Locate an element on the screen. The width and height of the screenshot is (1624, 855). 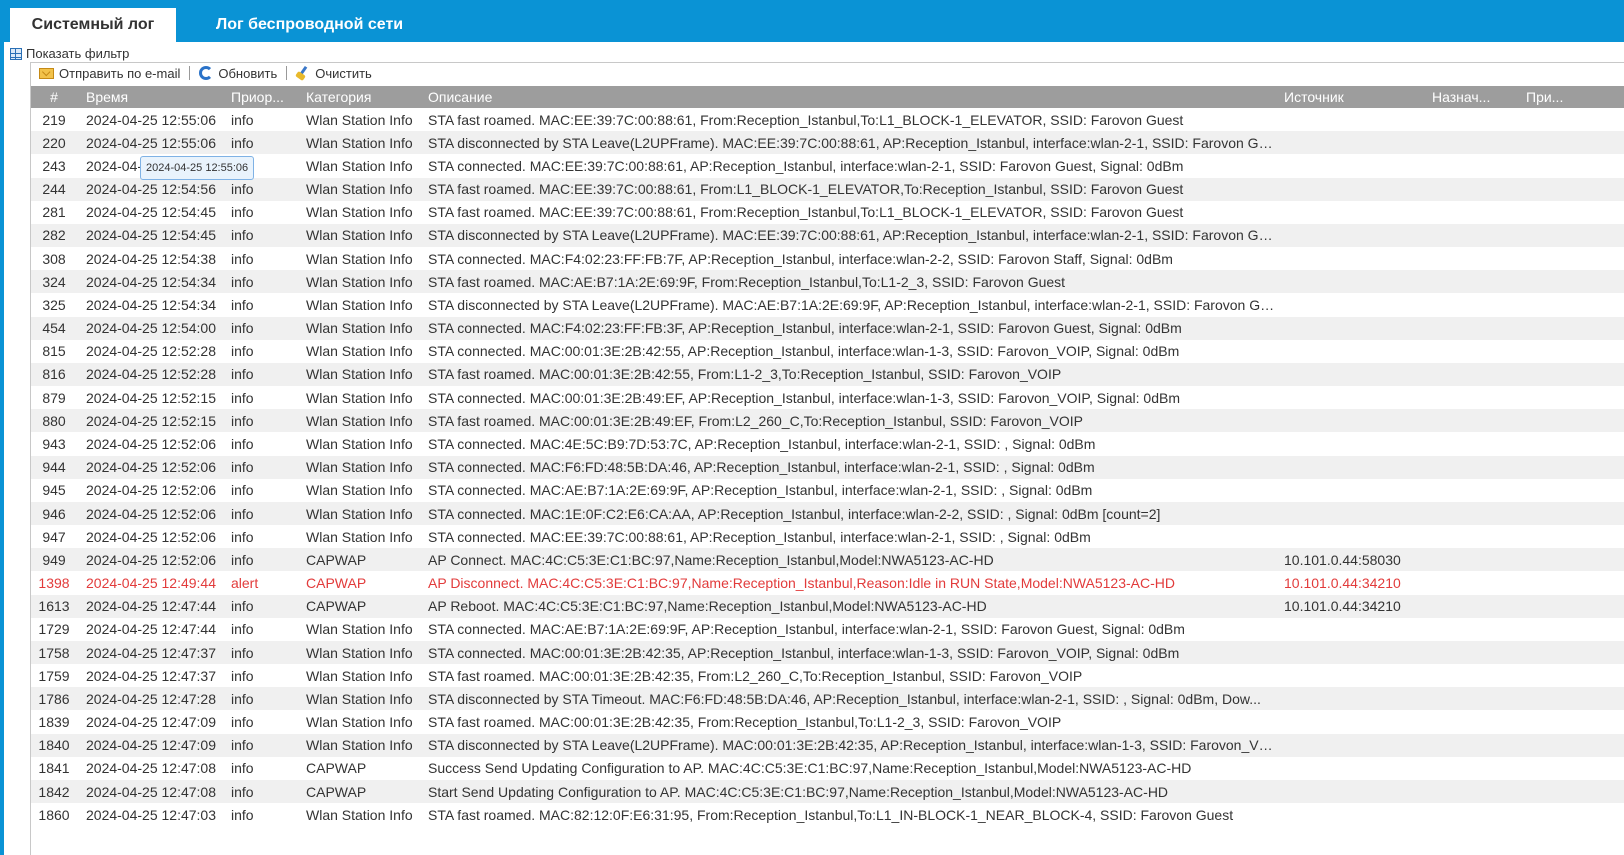
refresh-button: Обновить is located at coordinates (238, 73).